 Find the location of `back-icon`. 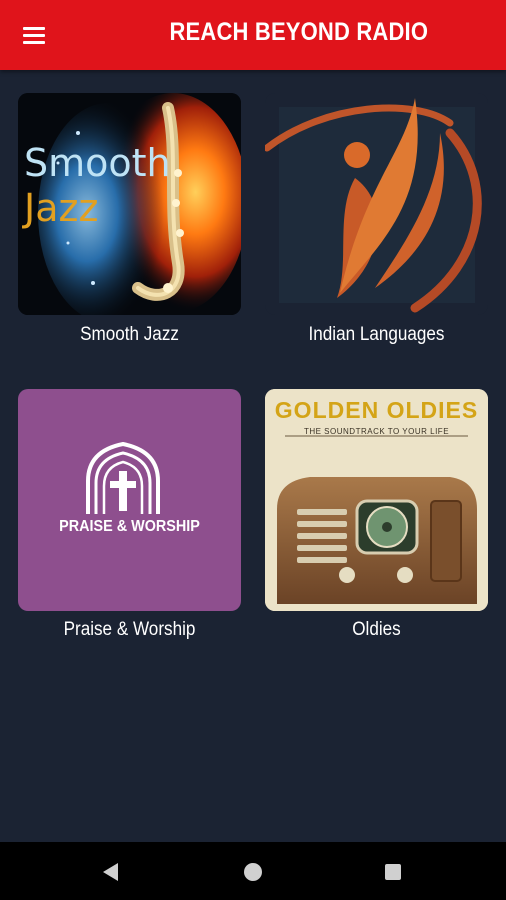

back-icon is located at coordinates (110, 872).